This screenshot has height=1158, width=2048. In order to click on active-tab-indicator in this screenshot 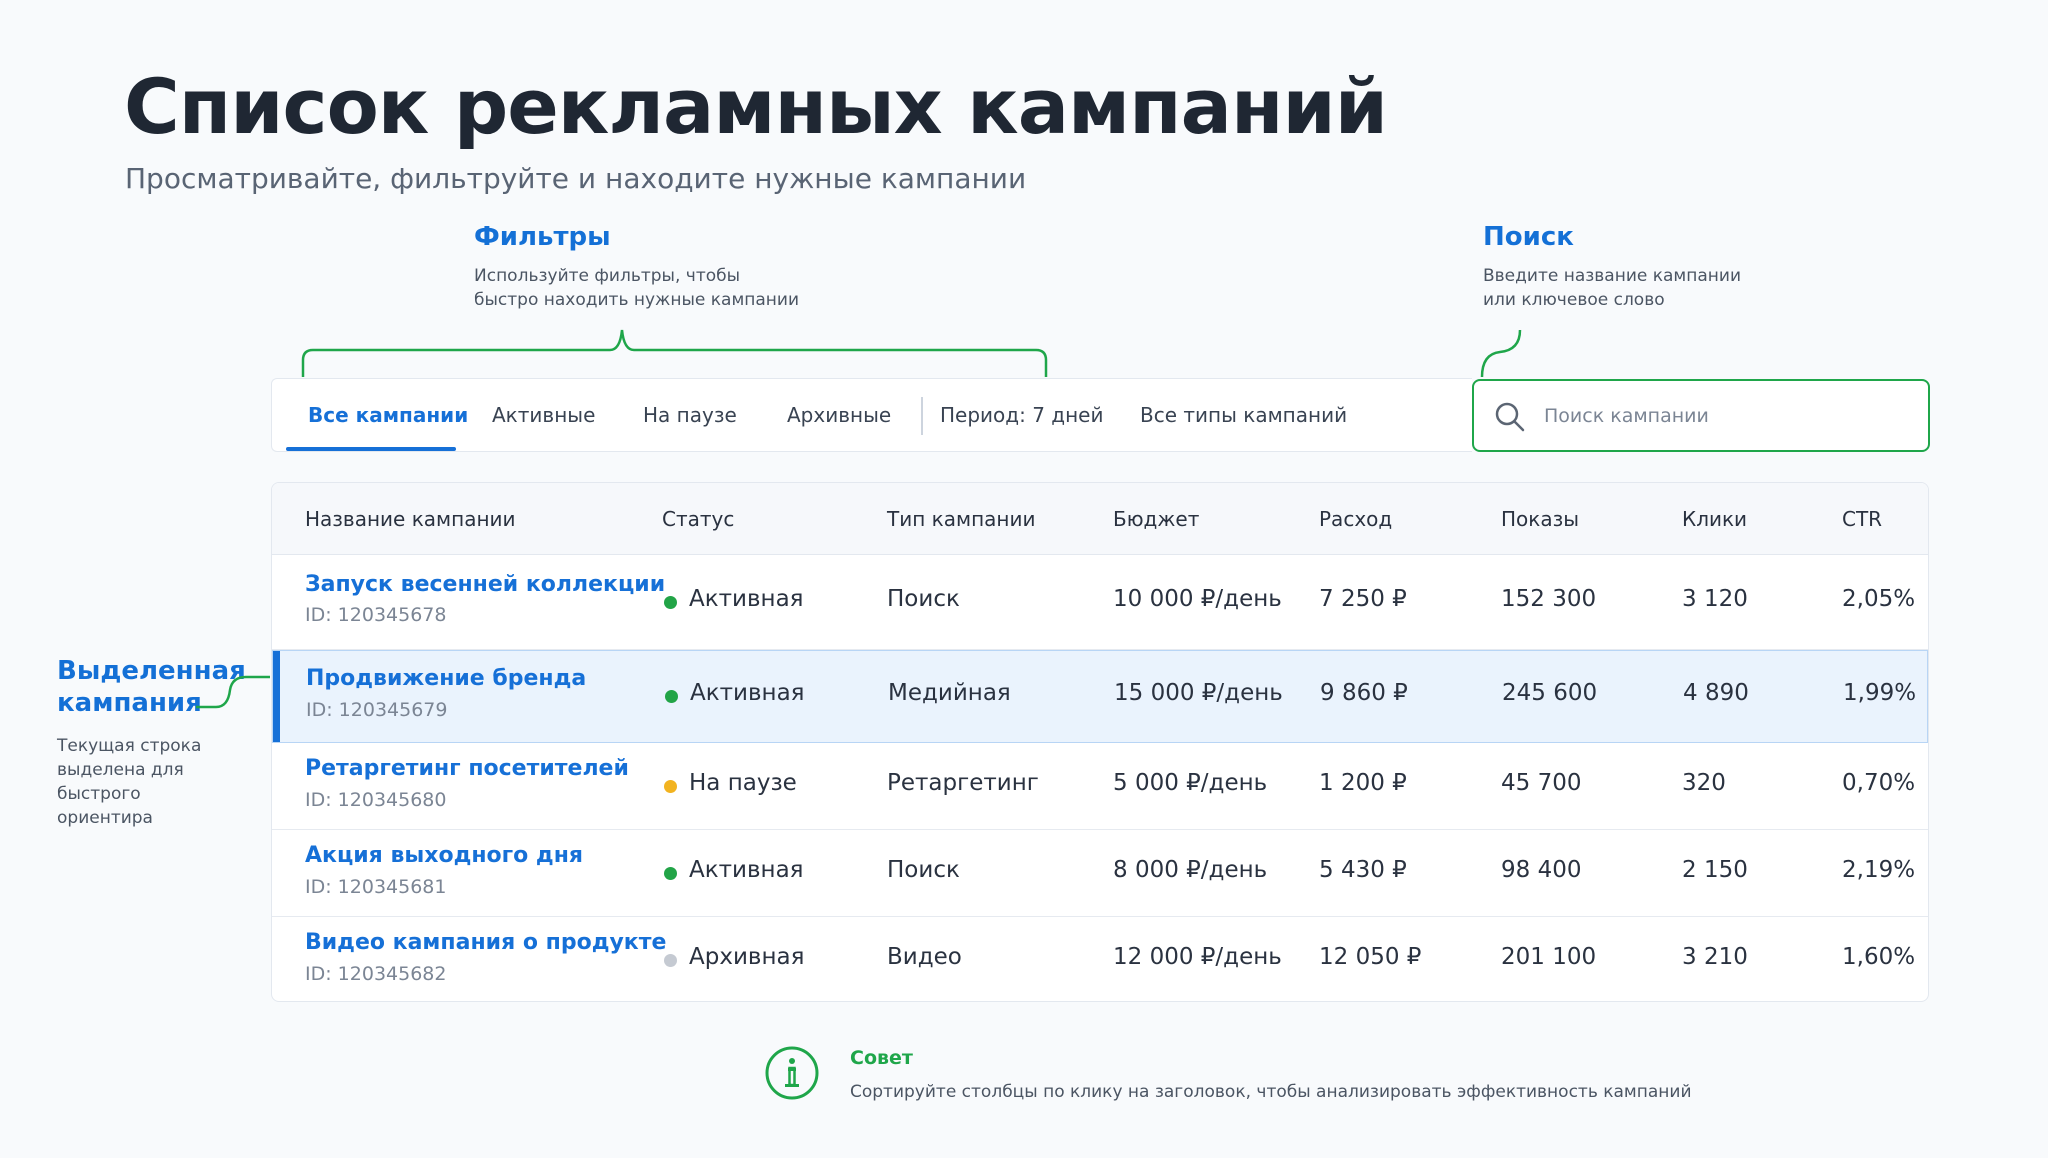, I will do `click(371, 449)`.